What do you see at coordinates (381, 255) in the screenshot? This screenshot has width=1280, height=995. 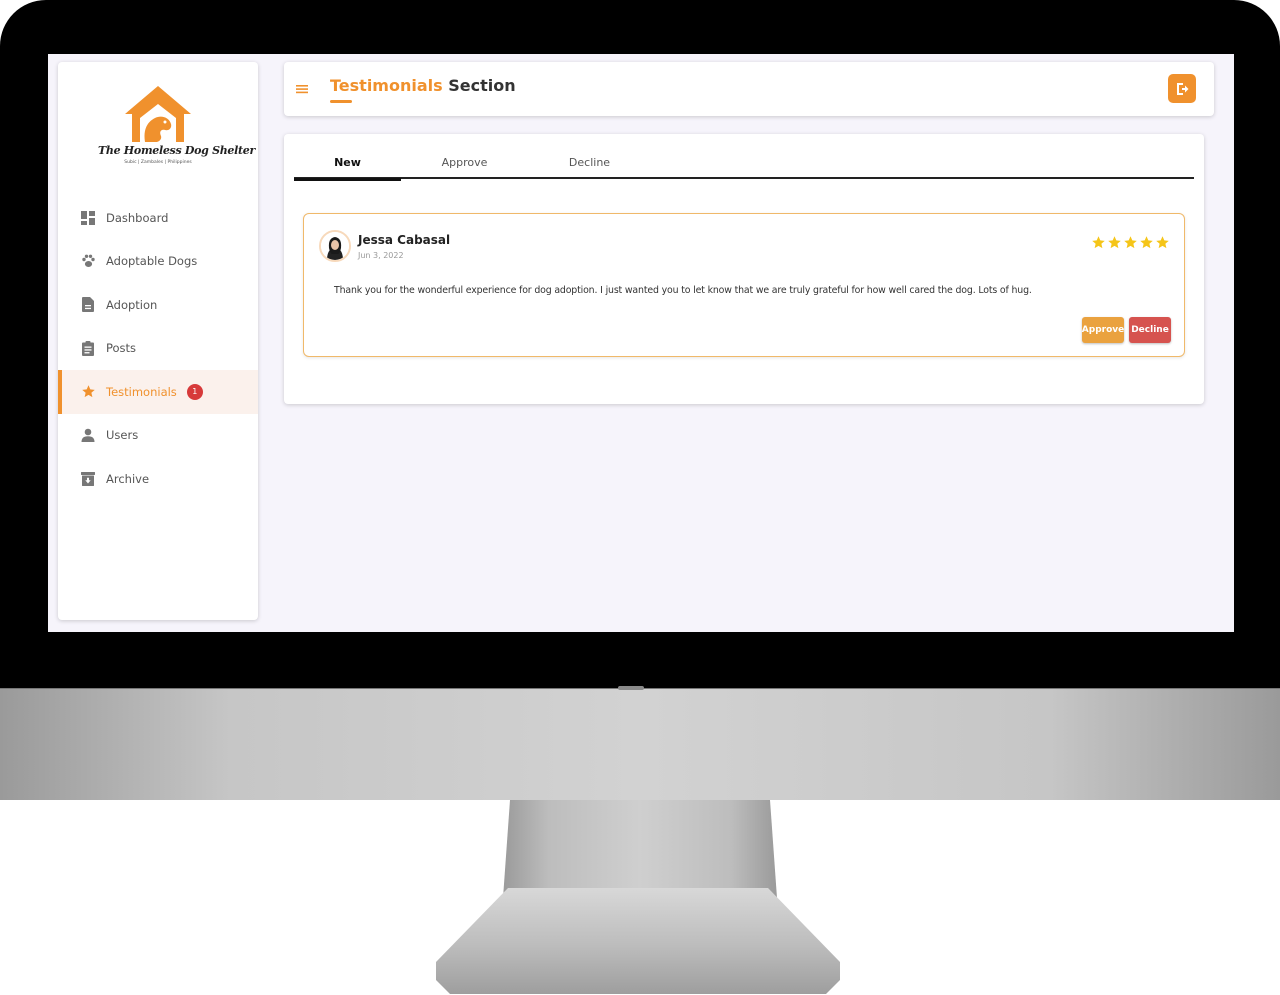 I see `review-date: Jun 3, 2022` at bounding box center [381, 255].